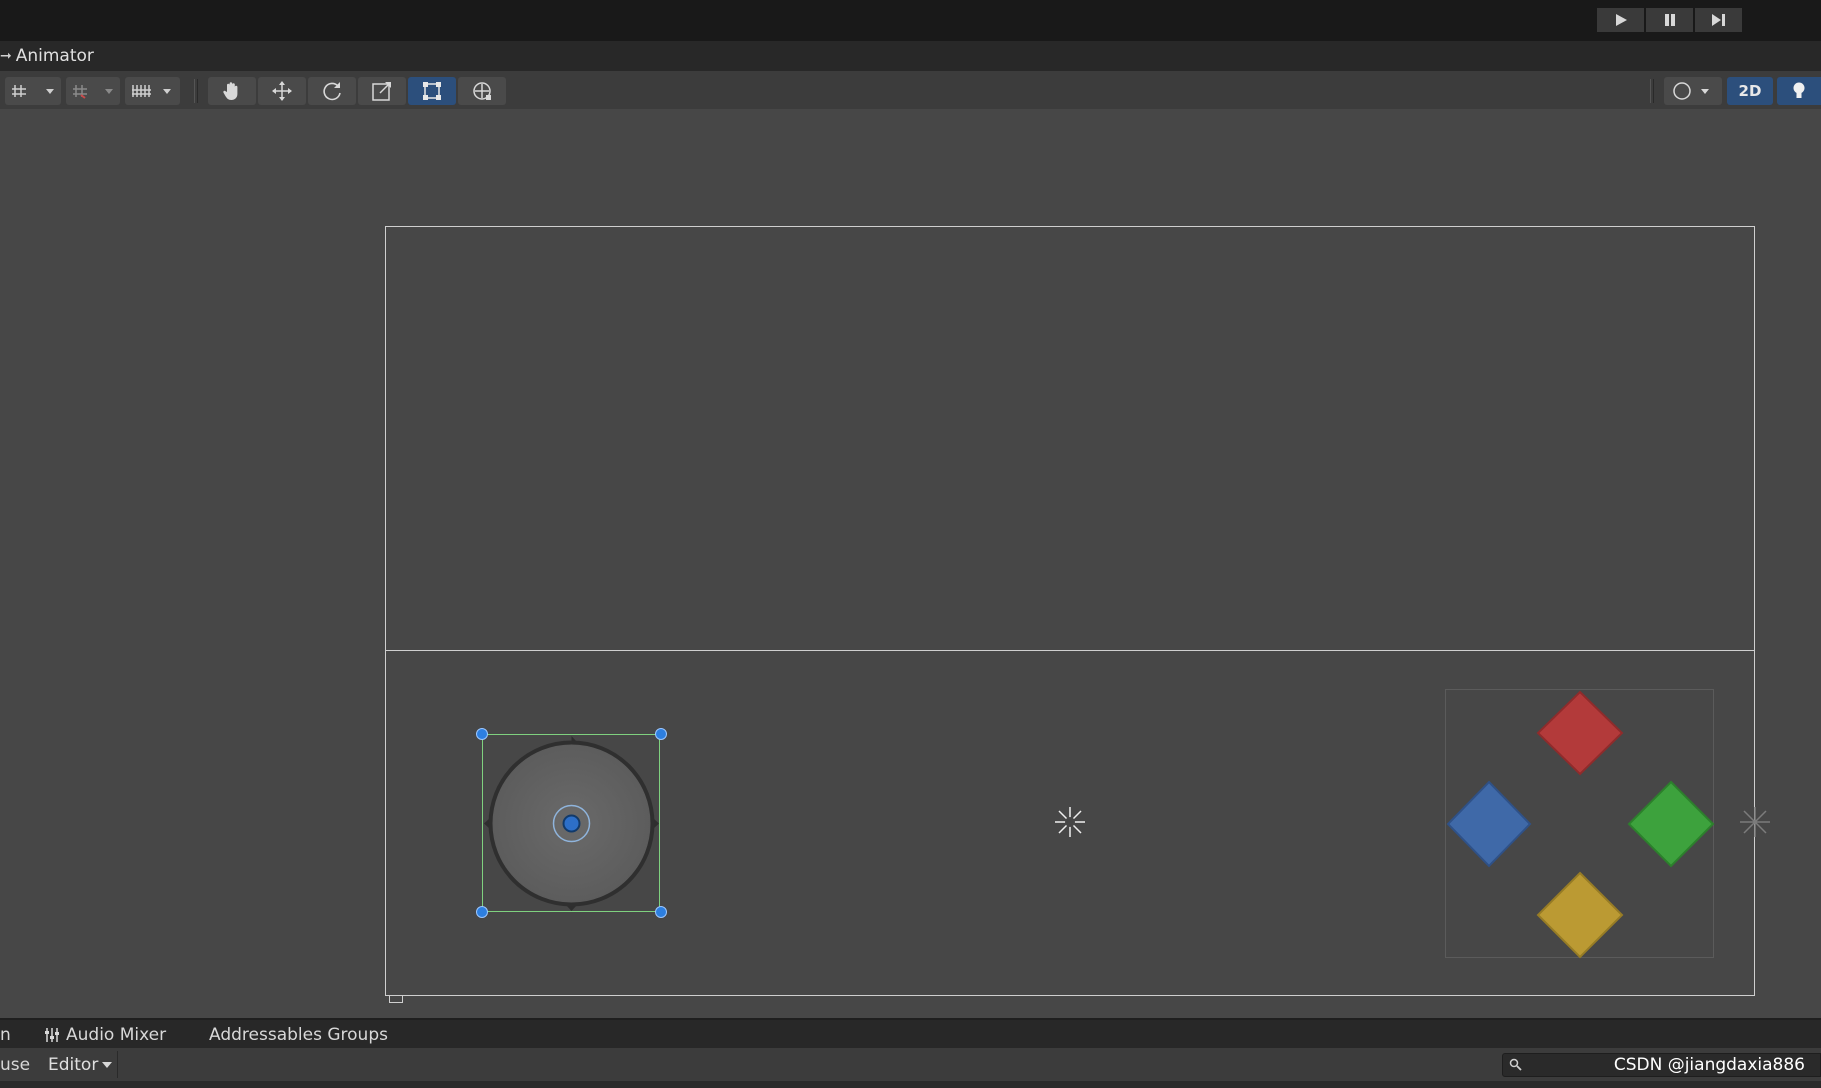  What do you see at coordinates (107, 1064) in the screenshot?
I see `chevron-down-icon` at bounding box center [107, 1064].